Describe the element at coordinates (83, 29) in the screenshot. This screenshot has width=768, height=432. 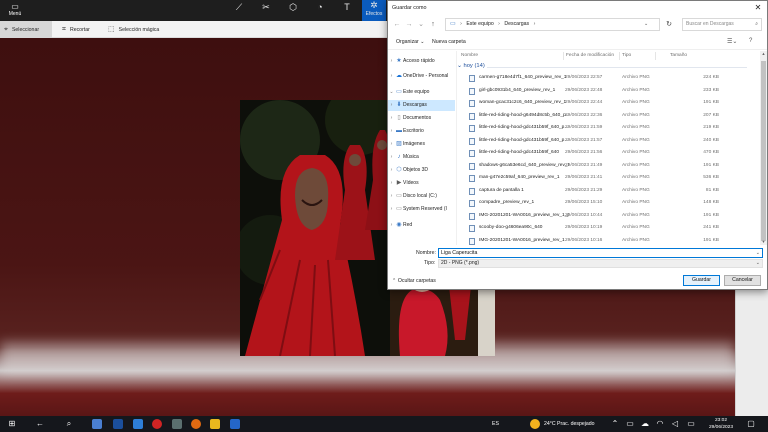
I see `crop-button: ⌗ Recortar` at that location.